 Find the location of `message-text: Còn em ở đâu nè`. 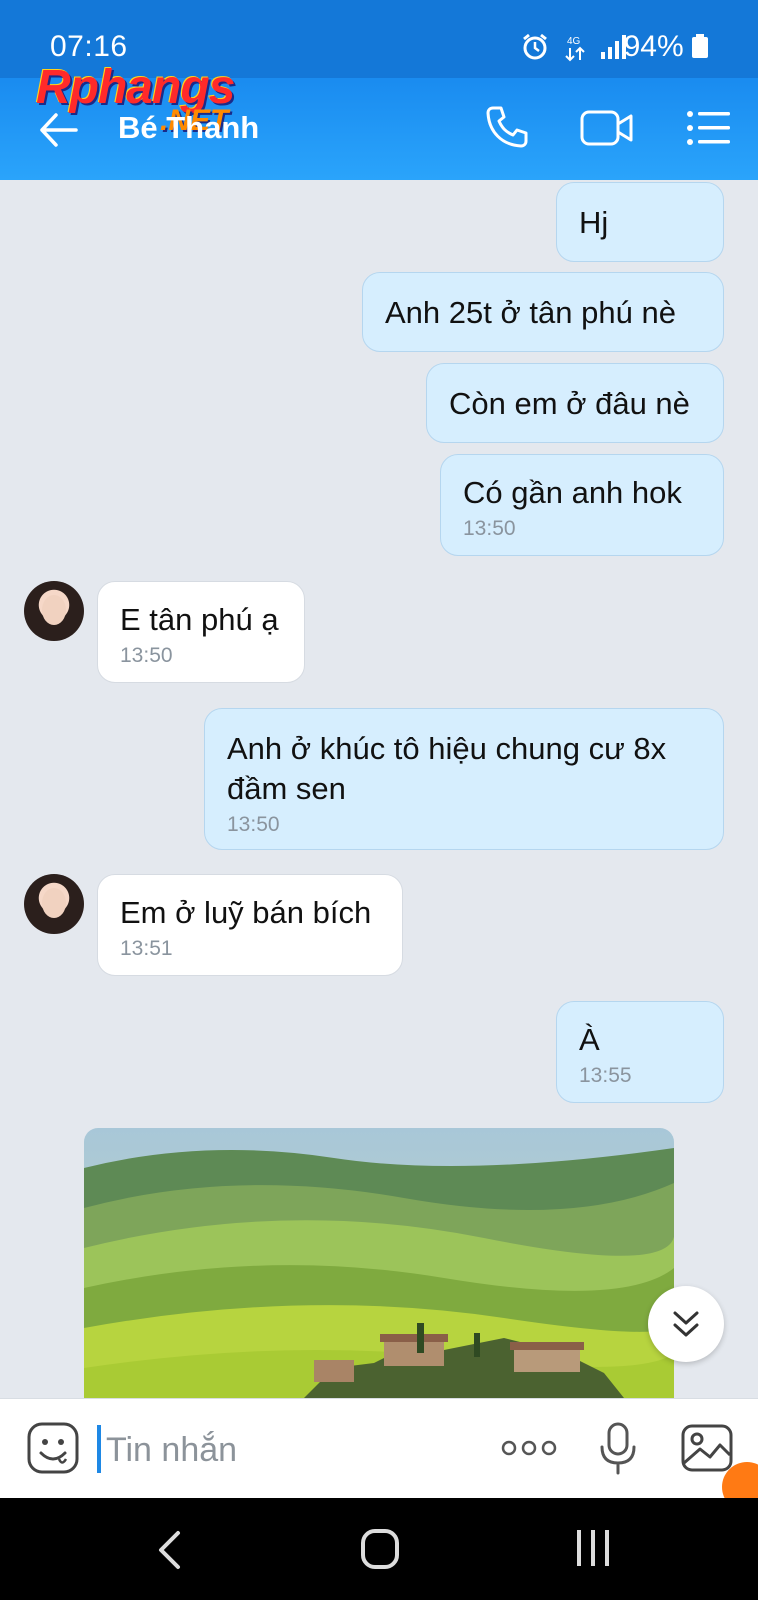

message-text: Còn em ở đâu nè is located at coordinates (569, 403).